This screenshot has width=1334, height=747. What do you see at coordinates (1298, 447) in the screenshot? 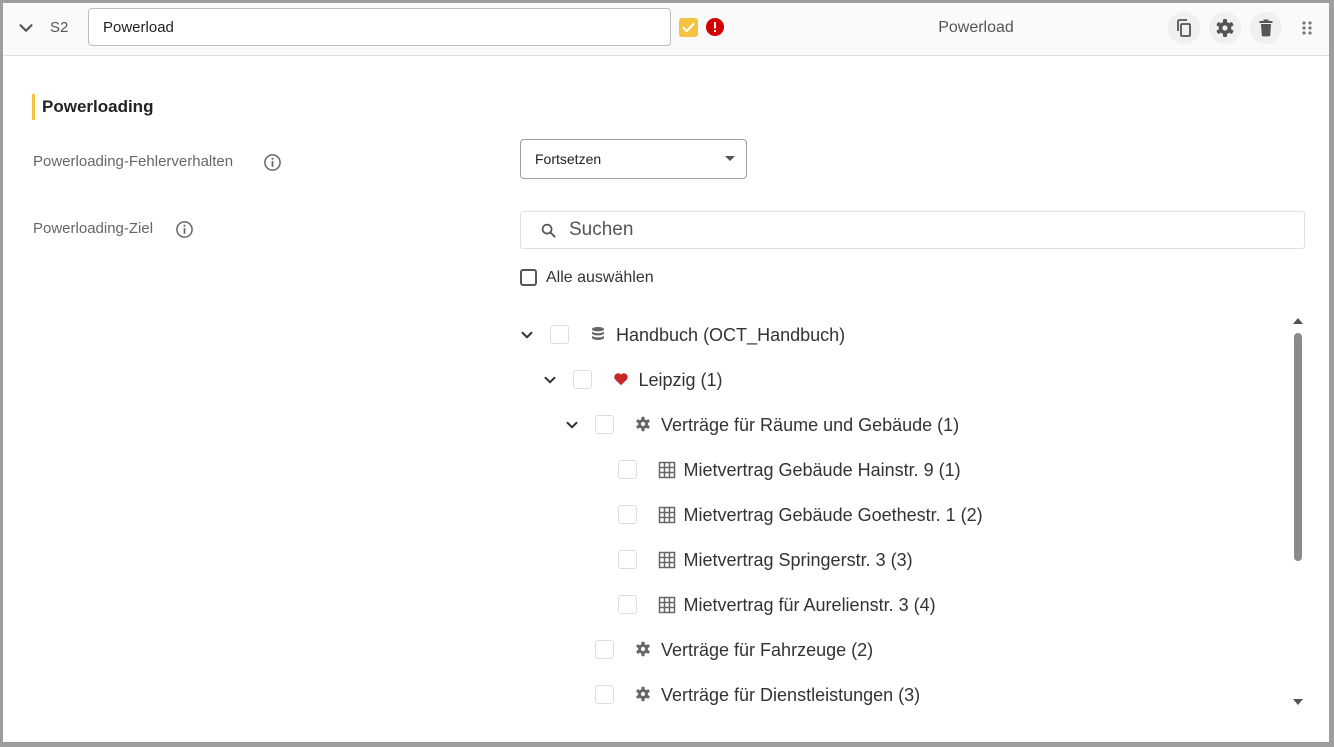
I see `scroll-thumb` at bounding box center [1298, 447].